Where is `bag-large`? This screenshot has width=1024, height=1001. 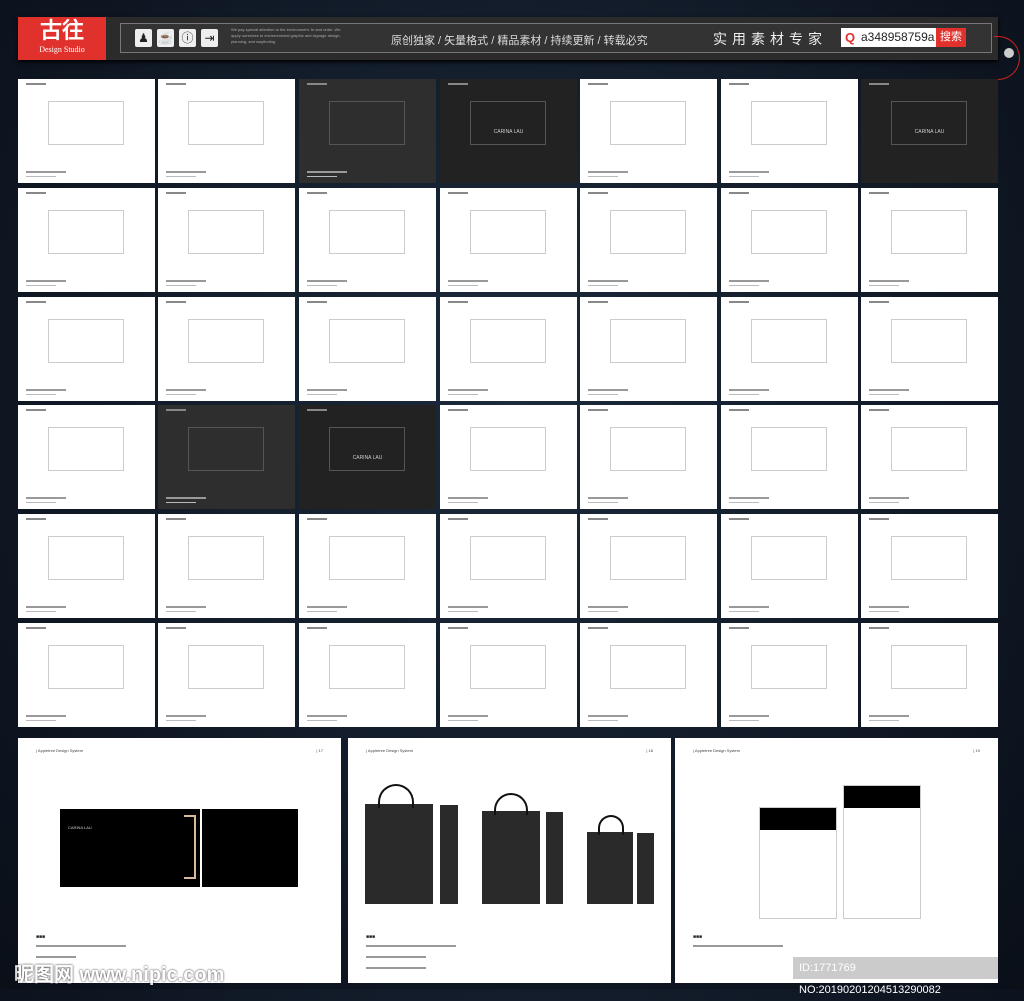 bag-large is located at coordinates (399, 854).